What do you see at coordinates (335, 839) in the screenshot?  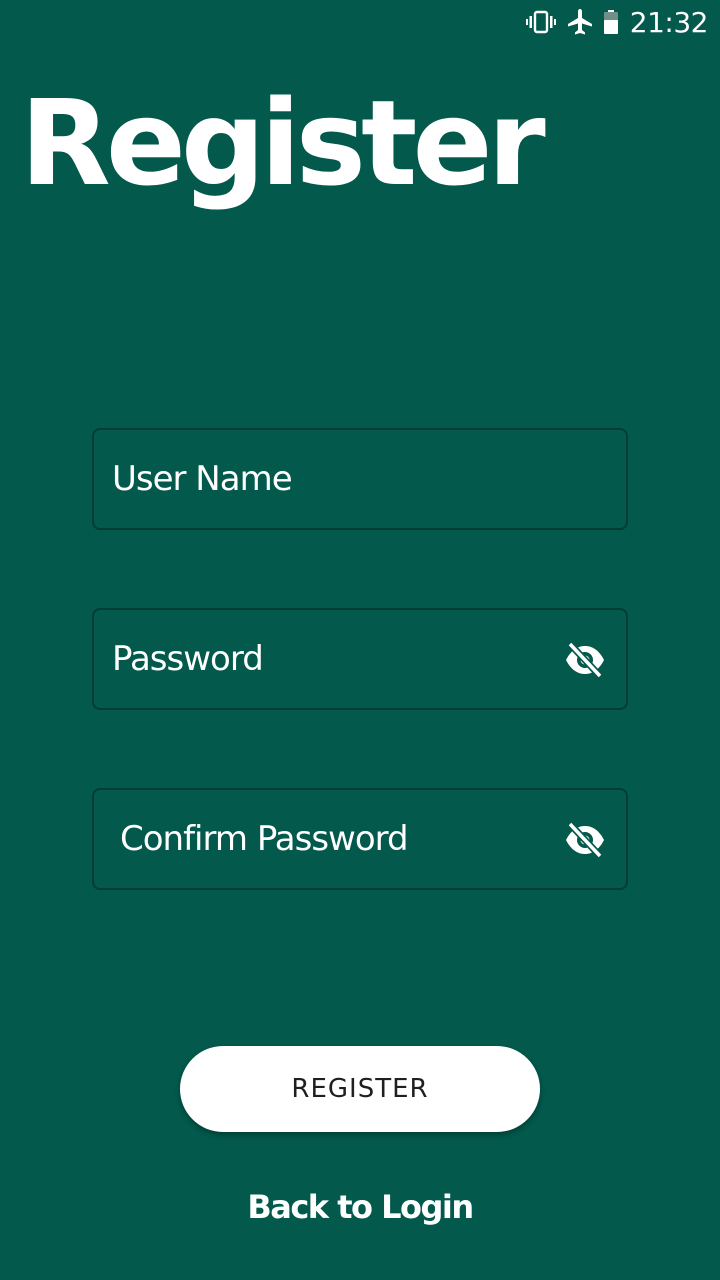 I see `confirm-password-input` at bounding box center [335, 839].